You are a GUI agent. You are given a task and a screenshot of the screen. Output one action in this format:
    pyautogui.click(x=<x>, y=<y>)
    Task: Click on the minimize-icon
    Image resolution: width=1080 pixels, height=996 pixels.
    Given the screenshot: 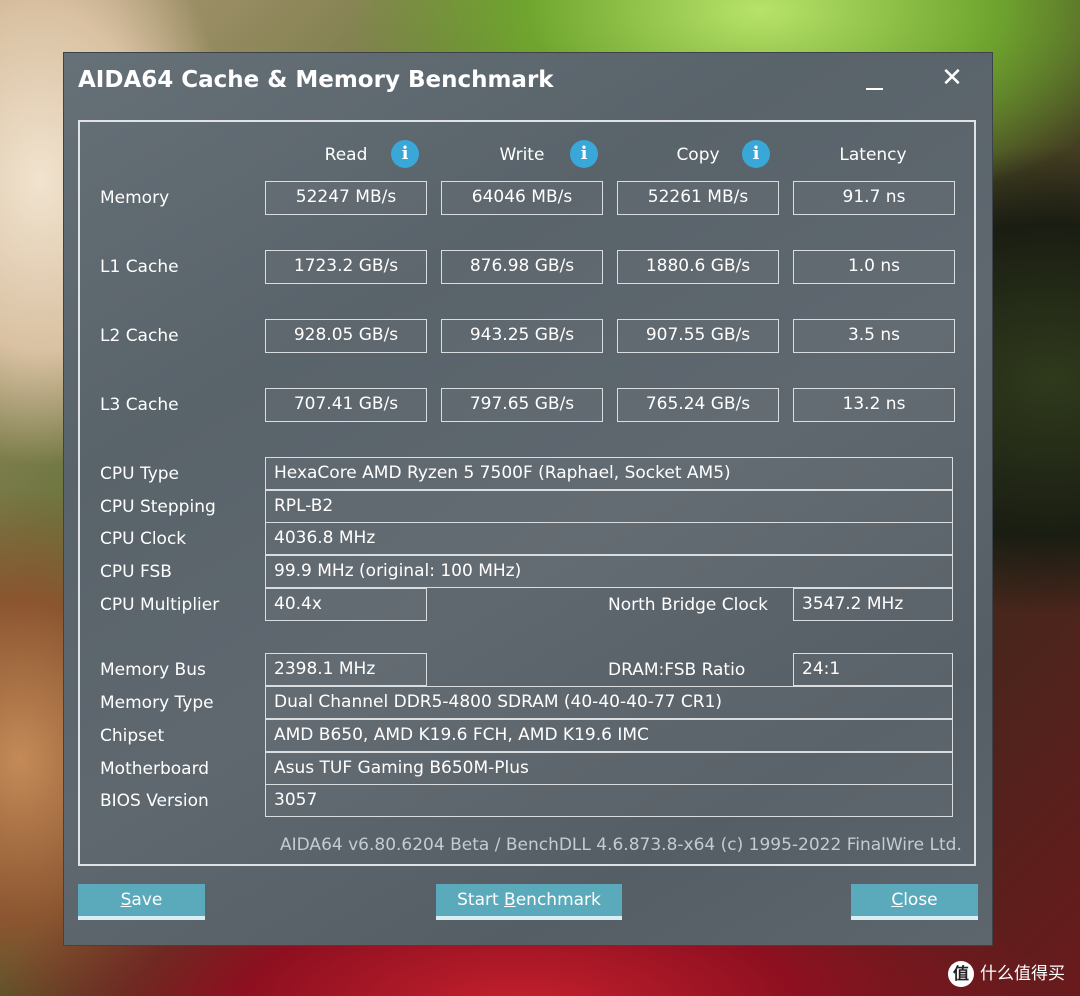 What is the action you would take?
    pyautogui.click(x=874, y=89)
    